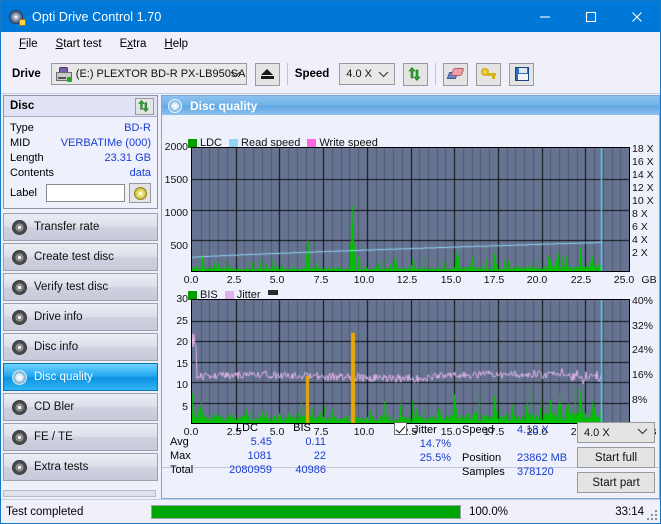 The image size is (661, 524). I want to click on sidebar-scroll-strip, so click(79, 493).